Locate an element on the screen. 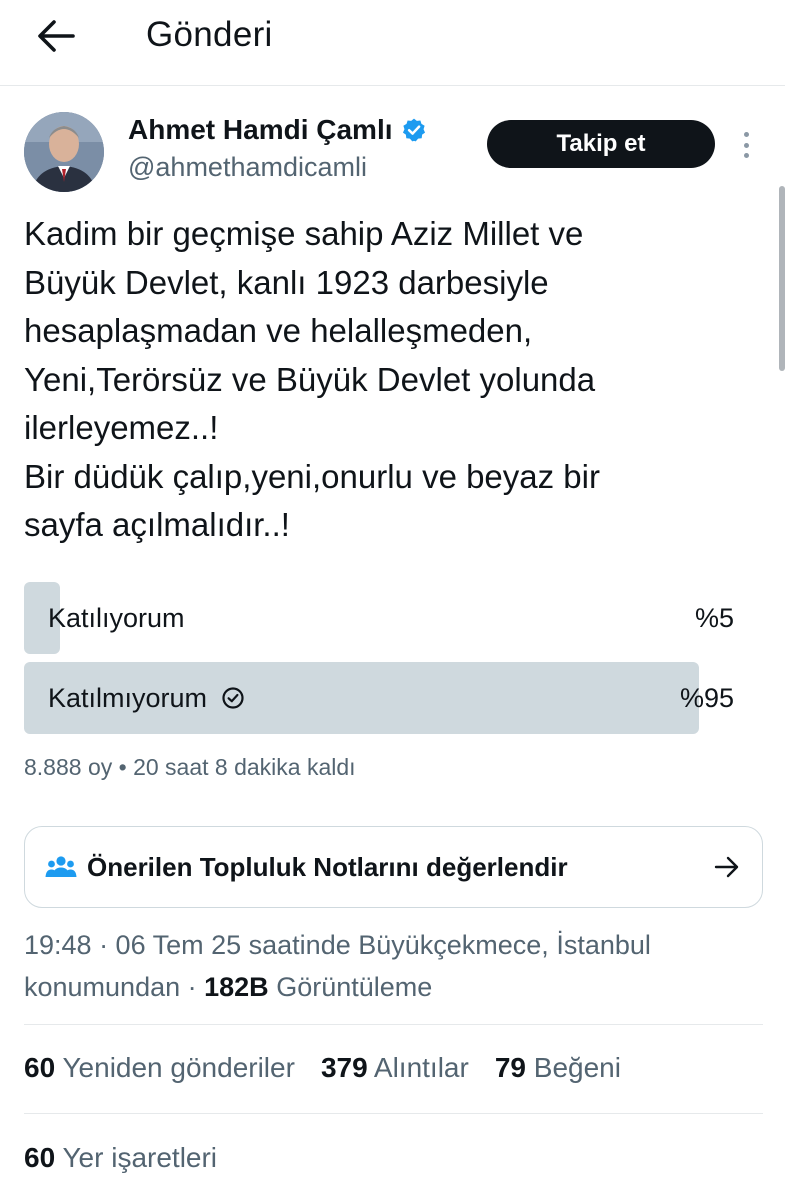 The height and width of the screenshot is (1200, 785). bookmarks-label: Yer işaretleri is located at coordinates (140, 1157).